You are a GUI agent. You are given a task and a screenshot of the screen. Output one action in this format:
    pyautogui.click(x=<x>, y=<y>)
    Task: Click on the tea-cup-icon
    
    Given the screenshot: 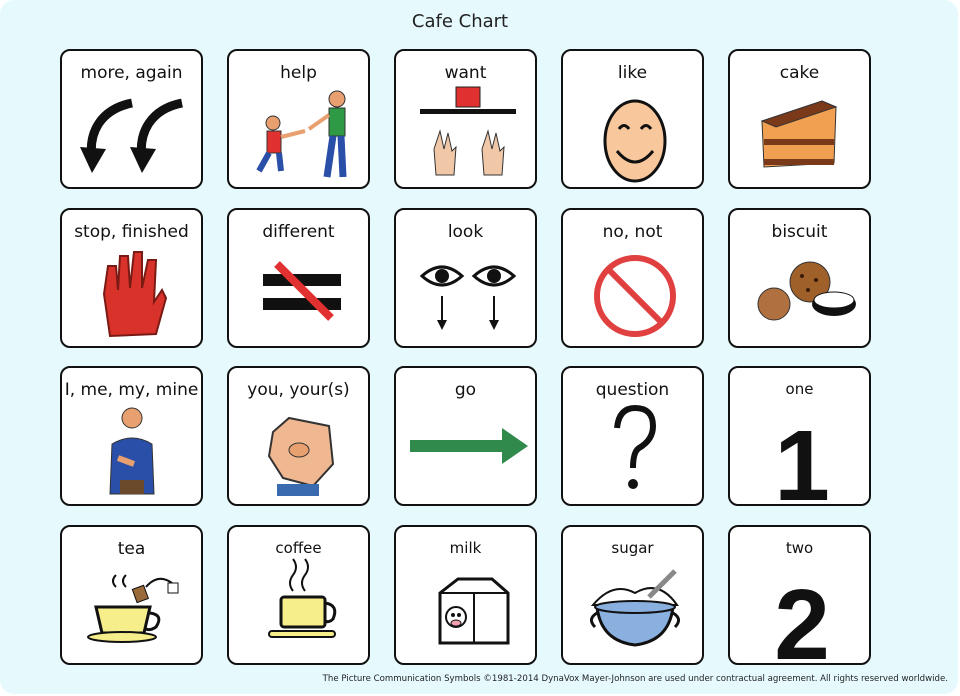 What is the action you would take?
    pyautogui.click(x=133, y=608)
    